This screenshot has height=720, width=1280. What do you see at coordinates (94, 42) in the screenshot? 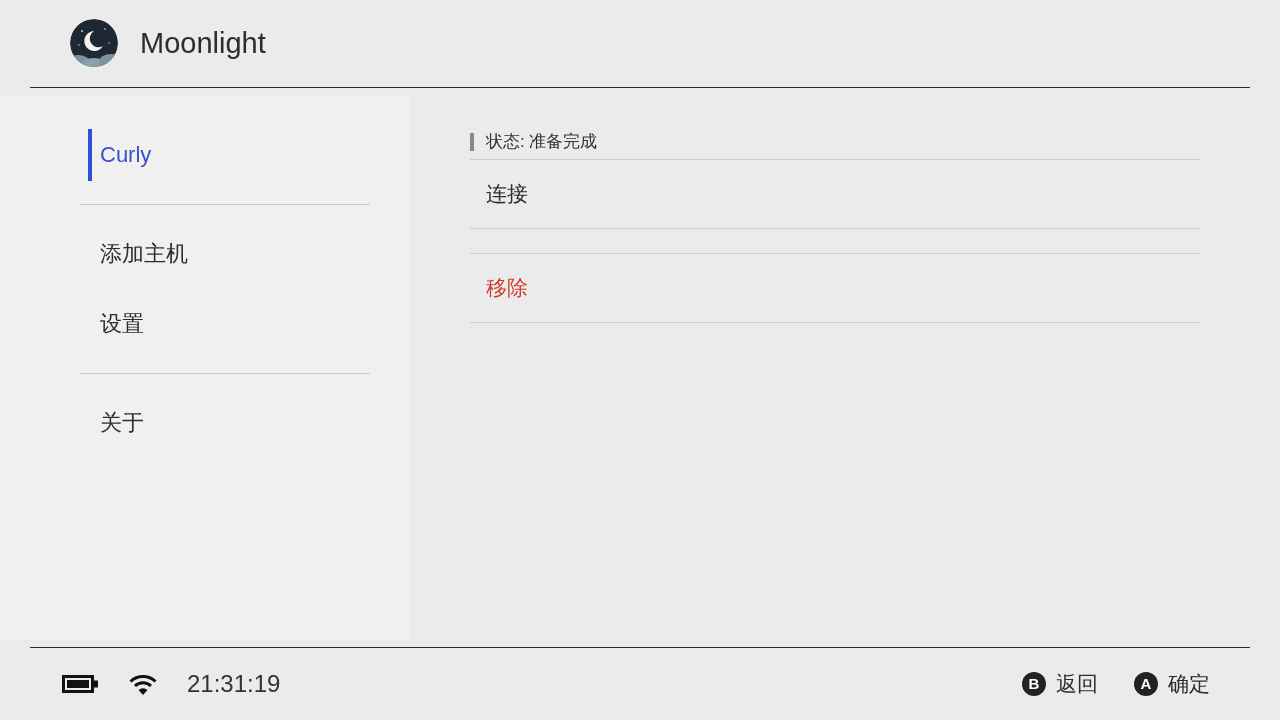
I see `moon-logo-icon` at bounding box center [94, 42].